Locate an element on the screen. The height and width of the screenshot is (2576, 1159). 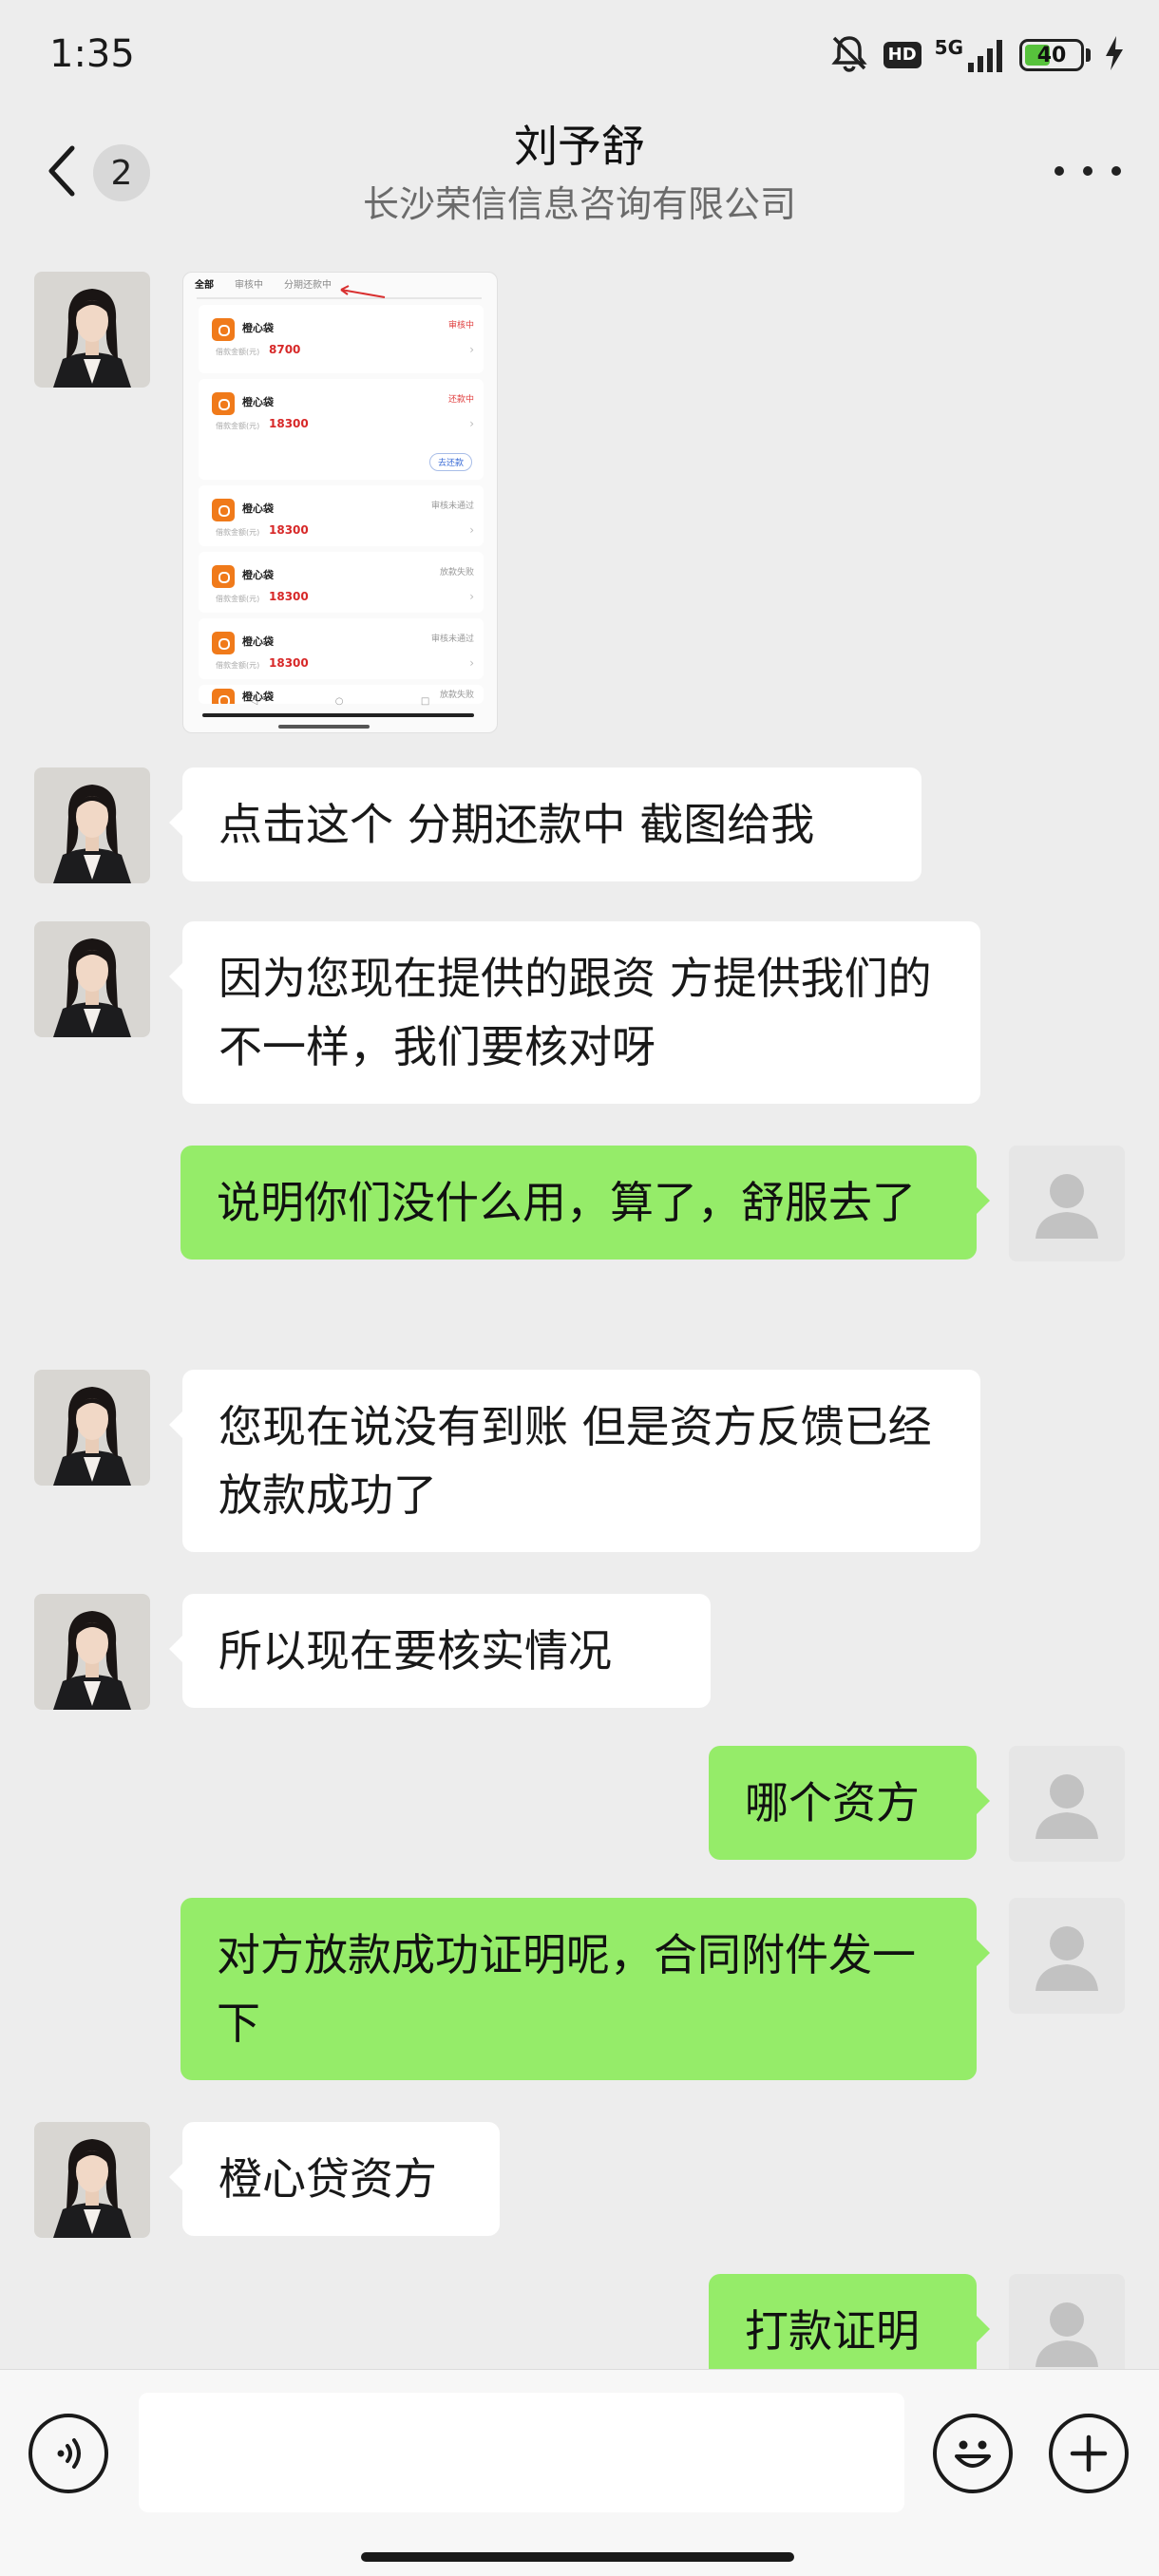
loan-card: 橙心袋 还款中 借款金额(元) 18300 › 去还款 is located at coordinates (341, 429).